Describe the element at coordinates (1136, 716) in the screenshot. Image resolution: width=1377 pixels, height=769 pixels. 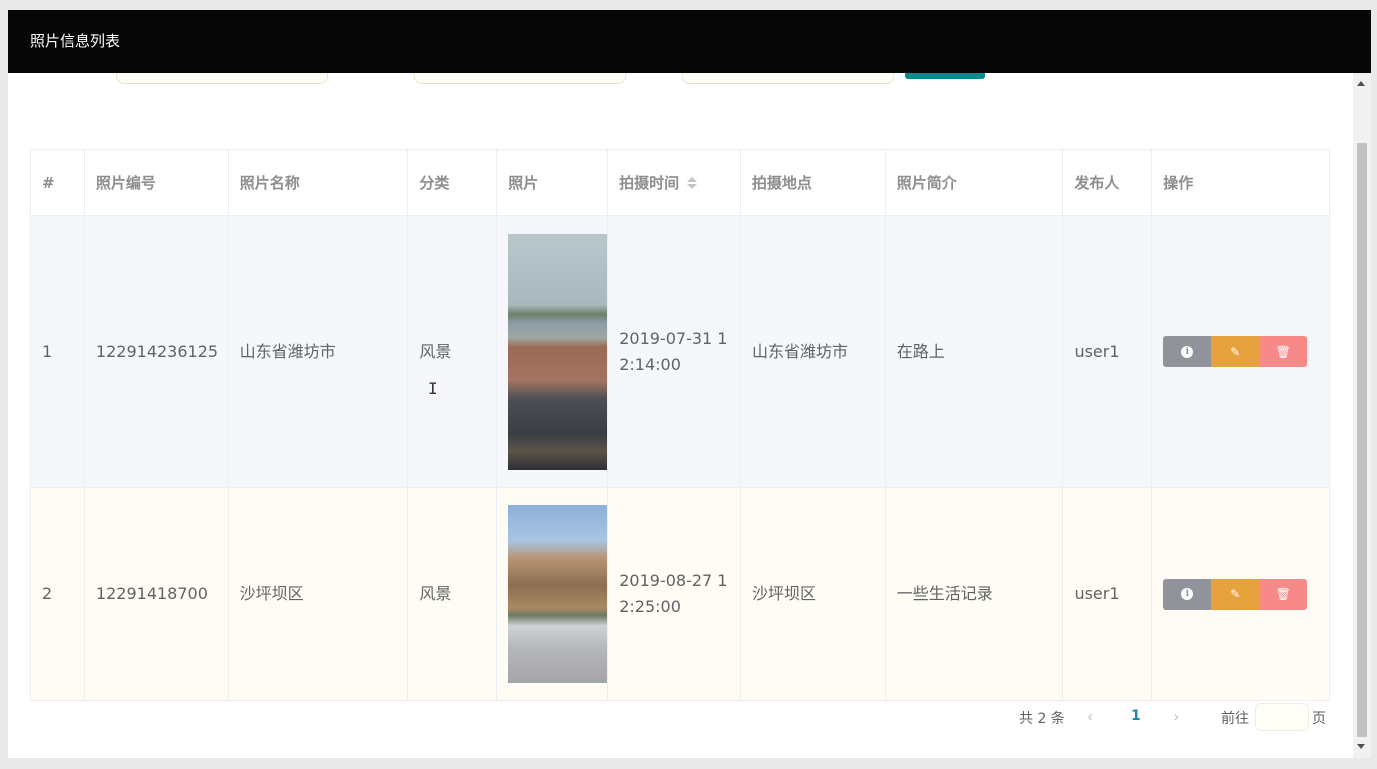
I see `page-number-current: 1` at that location.